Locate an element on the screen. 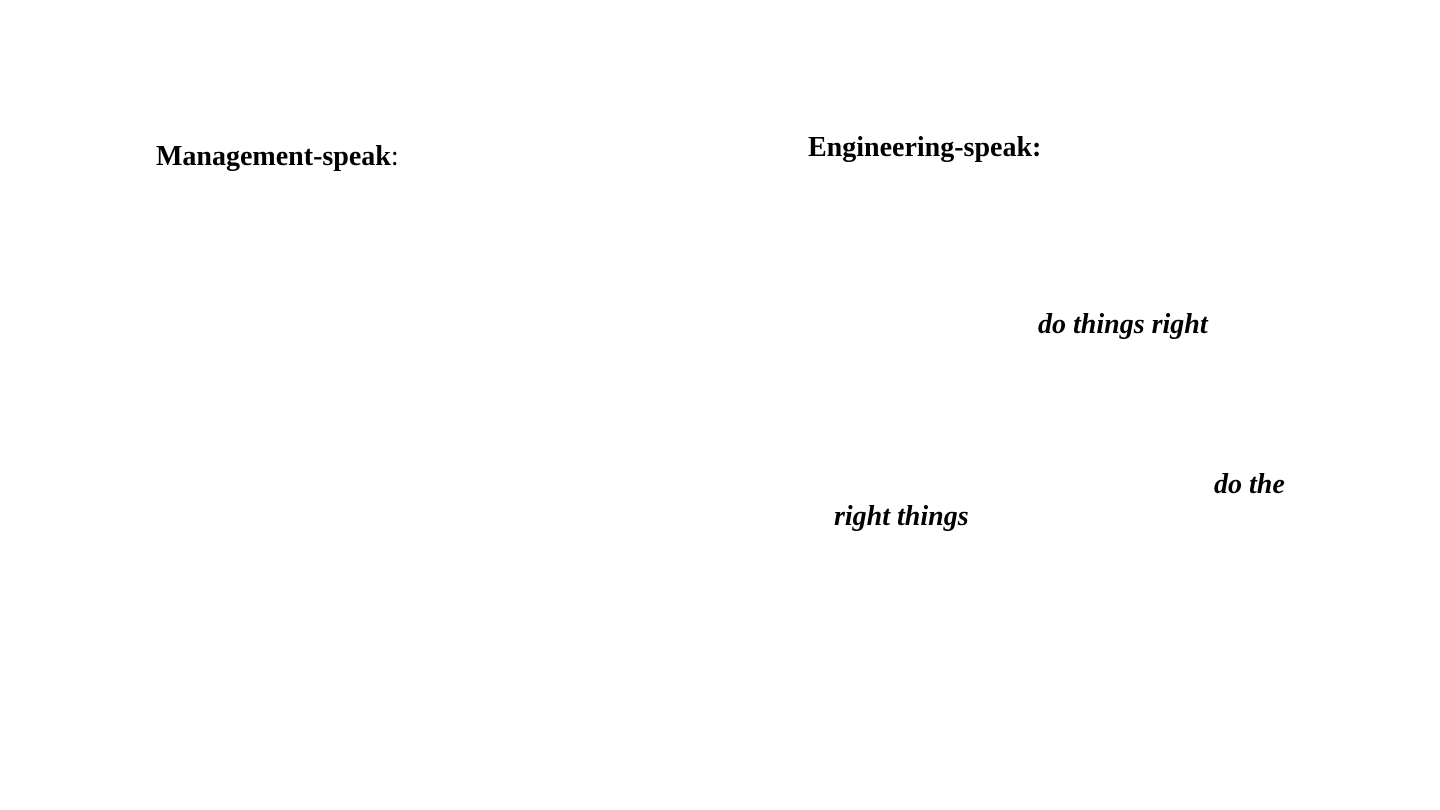 This screenshot has height=810, width=1440. management-speak-colon: : is located at coordinates (394, 156).